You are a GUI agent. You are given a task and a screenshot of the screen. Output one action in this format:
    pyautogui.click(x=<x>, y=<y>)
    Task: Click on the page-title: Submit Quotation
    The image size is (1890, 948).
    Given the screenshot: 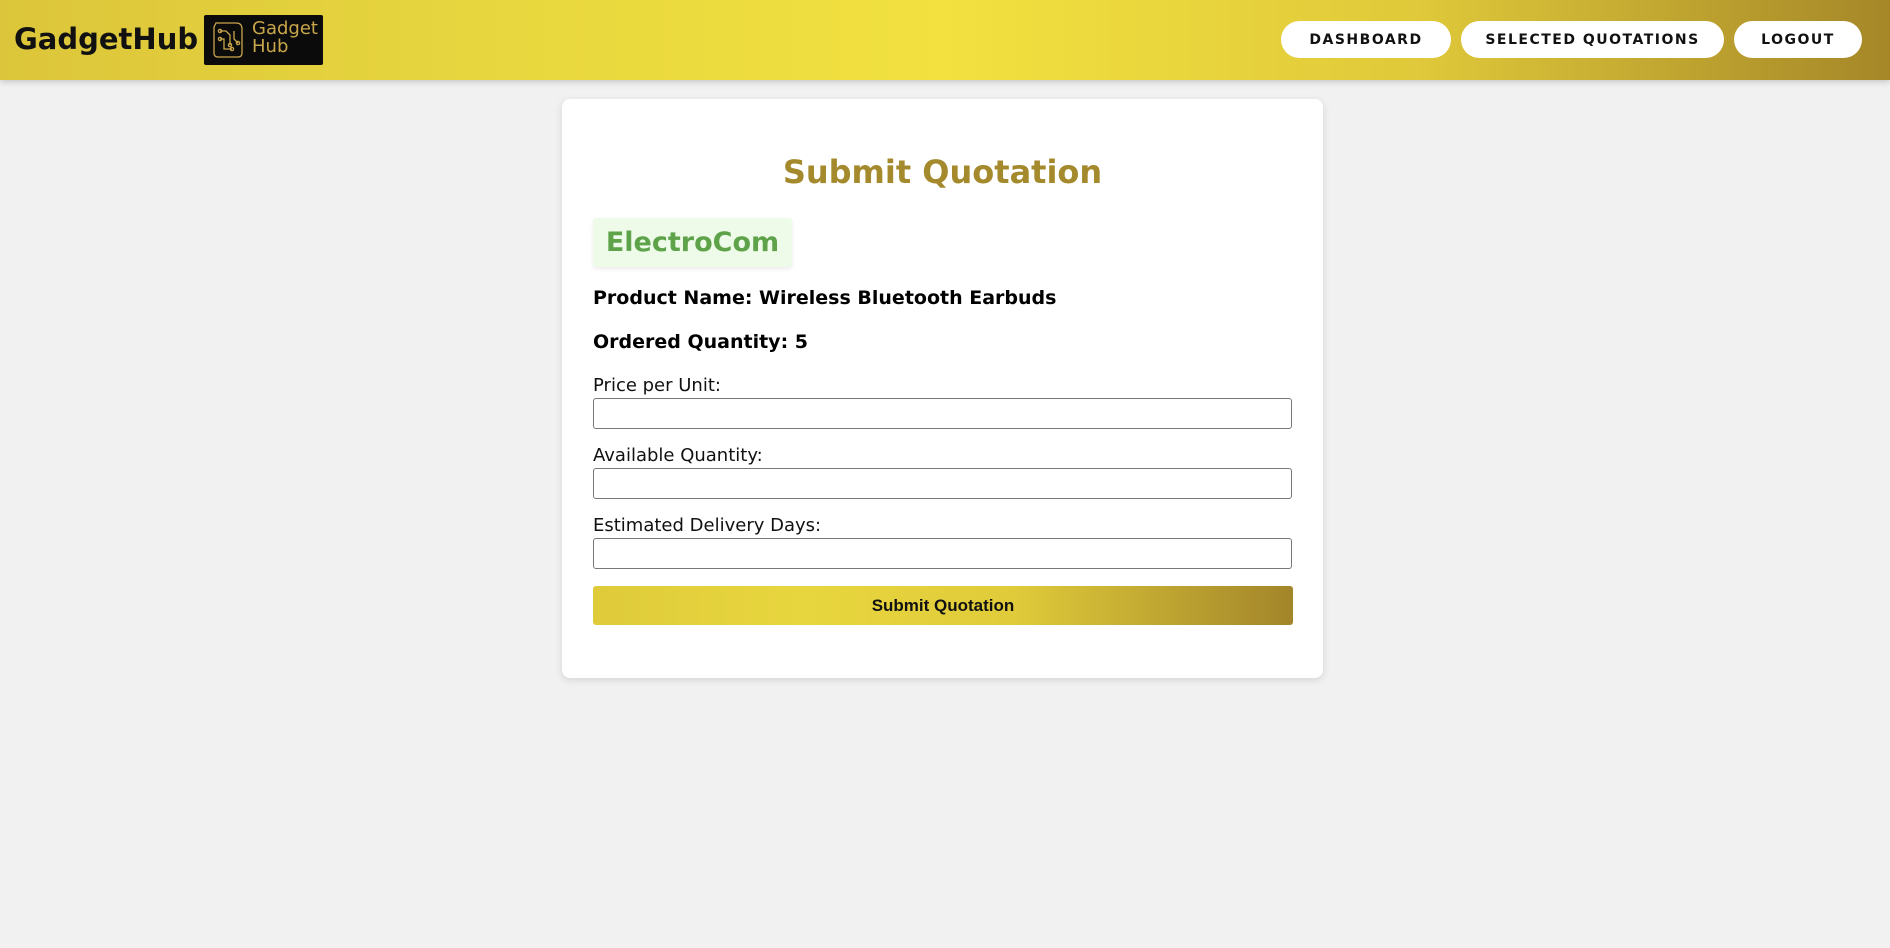 What is the action you would take?
    pyautogui.click(x=942, y=172)
    